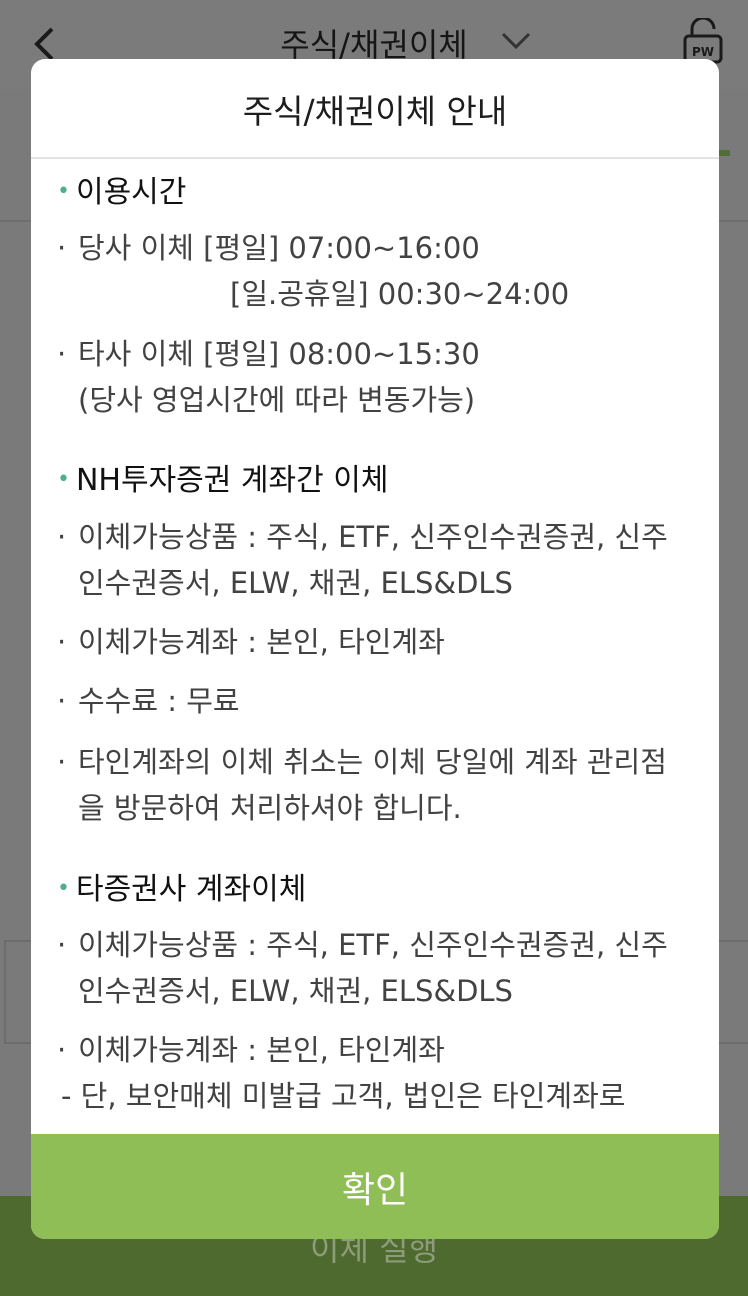 Image resolution: width=748 pixels, height=1296 pixels. I want to click on password-lock-icon: PW, so click(703, 41).